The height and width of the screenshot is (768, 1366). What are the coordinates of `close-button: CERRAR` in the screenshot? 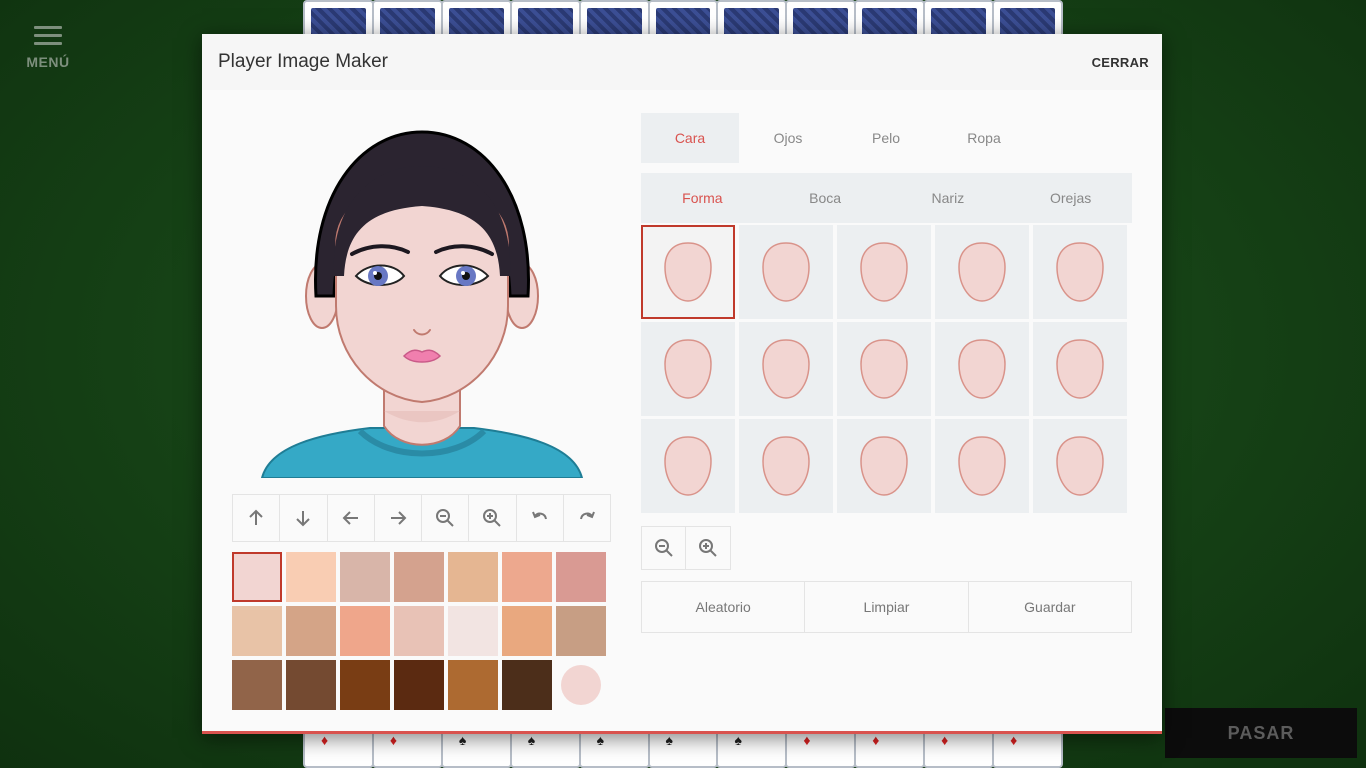 It's located at (1120, 62).